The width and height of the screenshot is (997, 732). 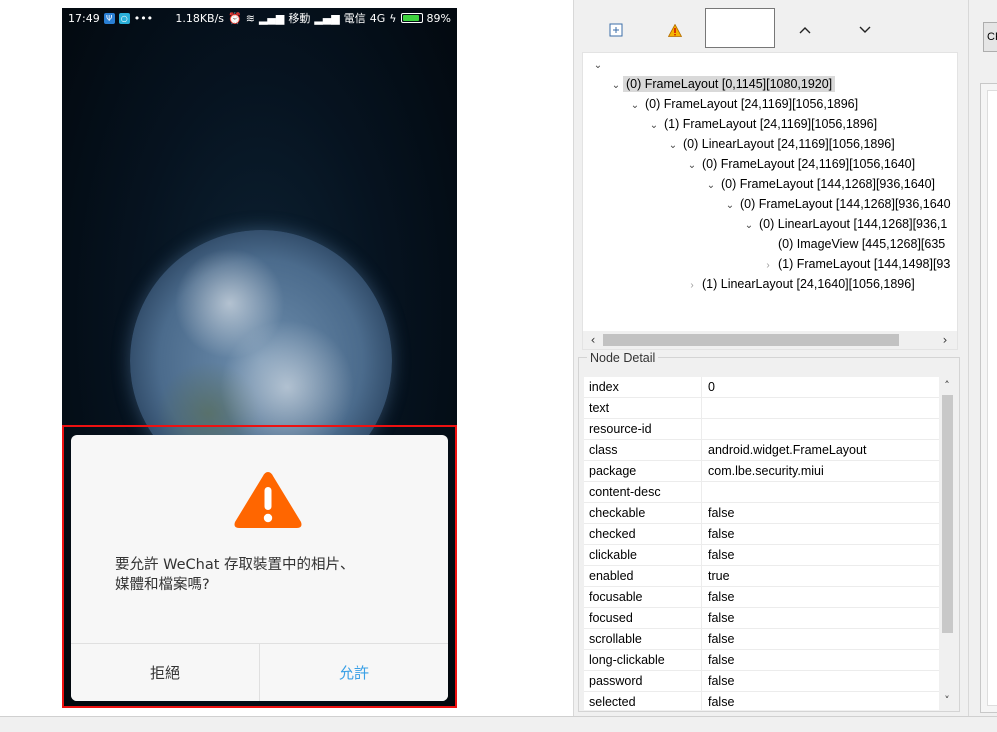 I want to click on signal-icon-2: ▂▄▆, so click(x=327, y=18).